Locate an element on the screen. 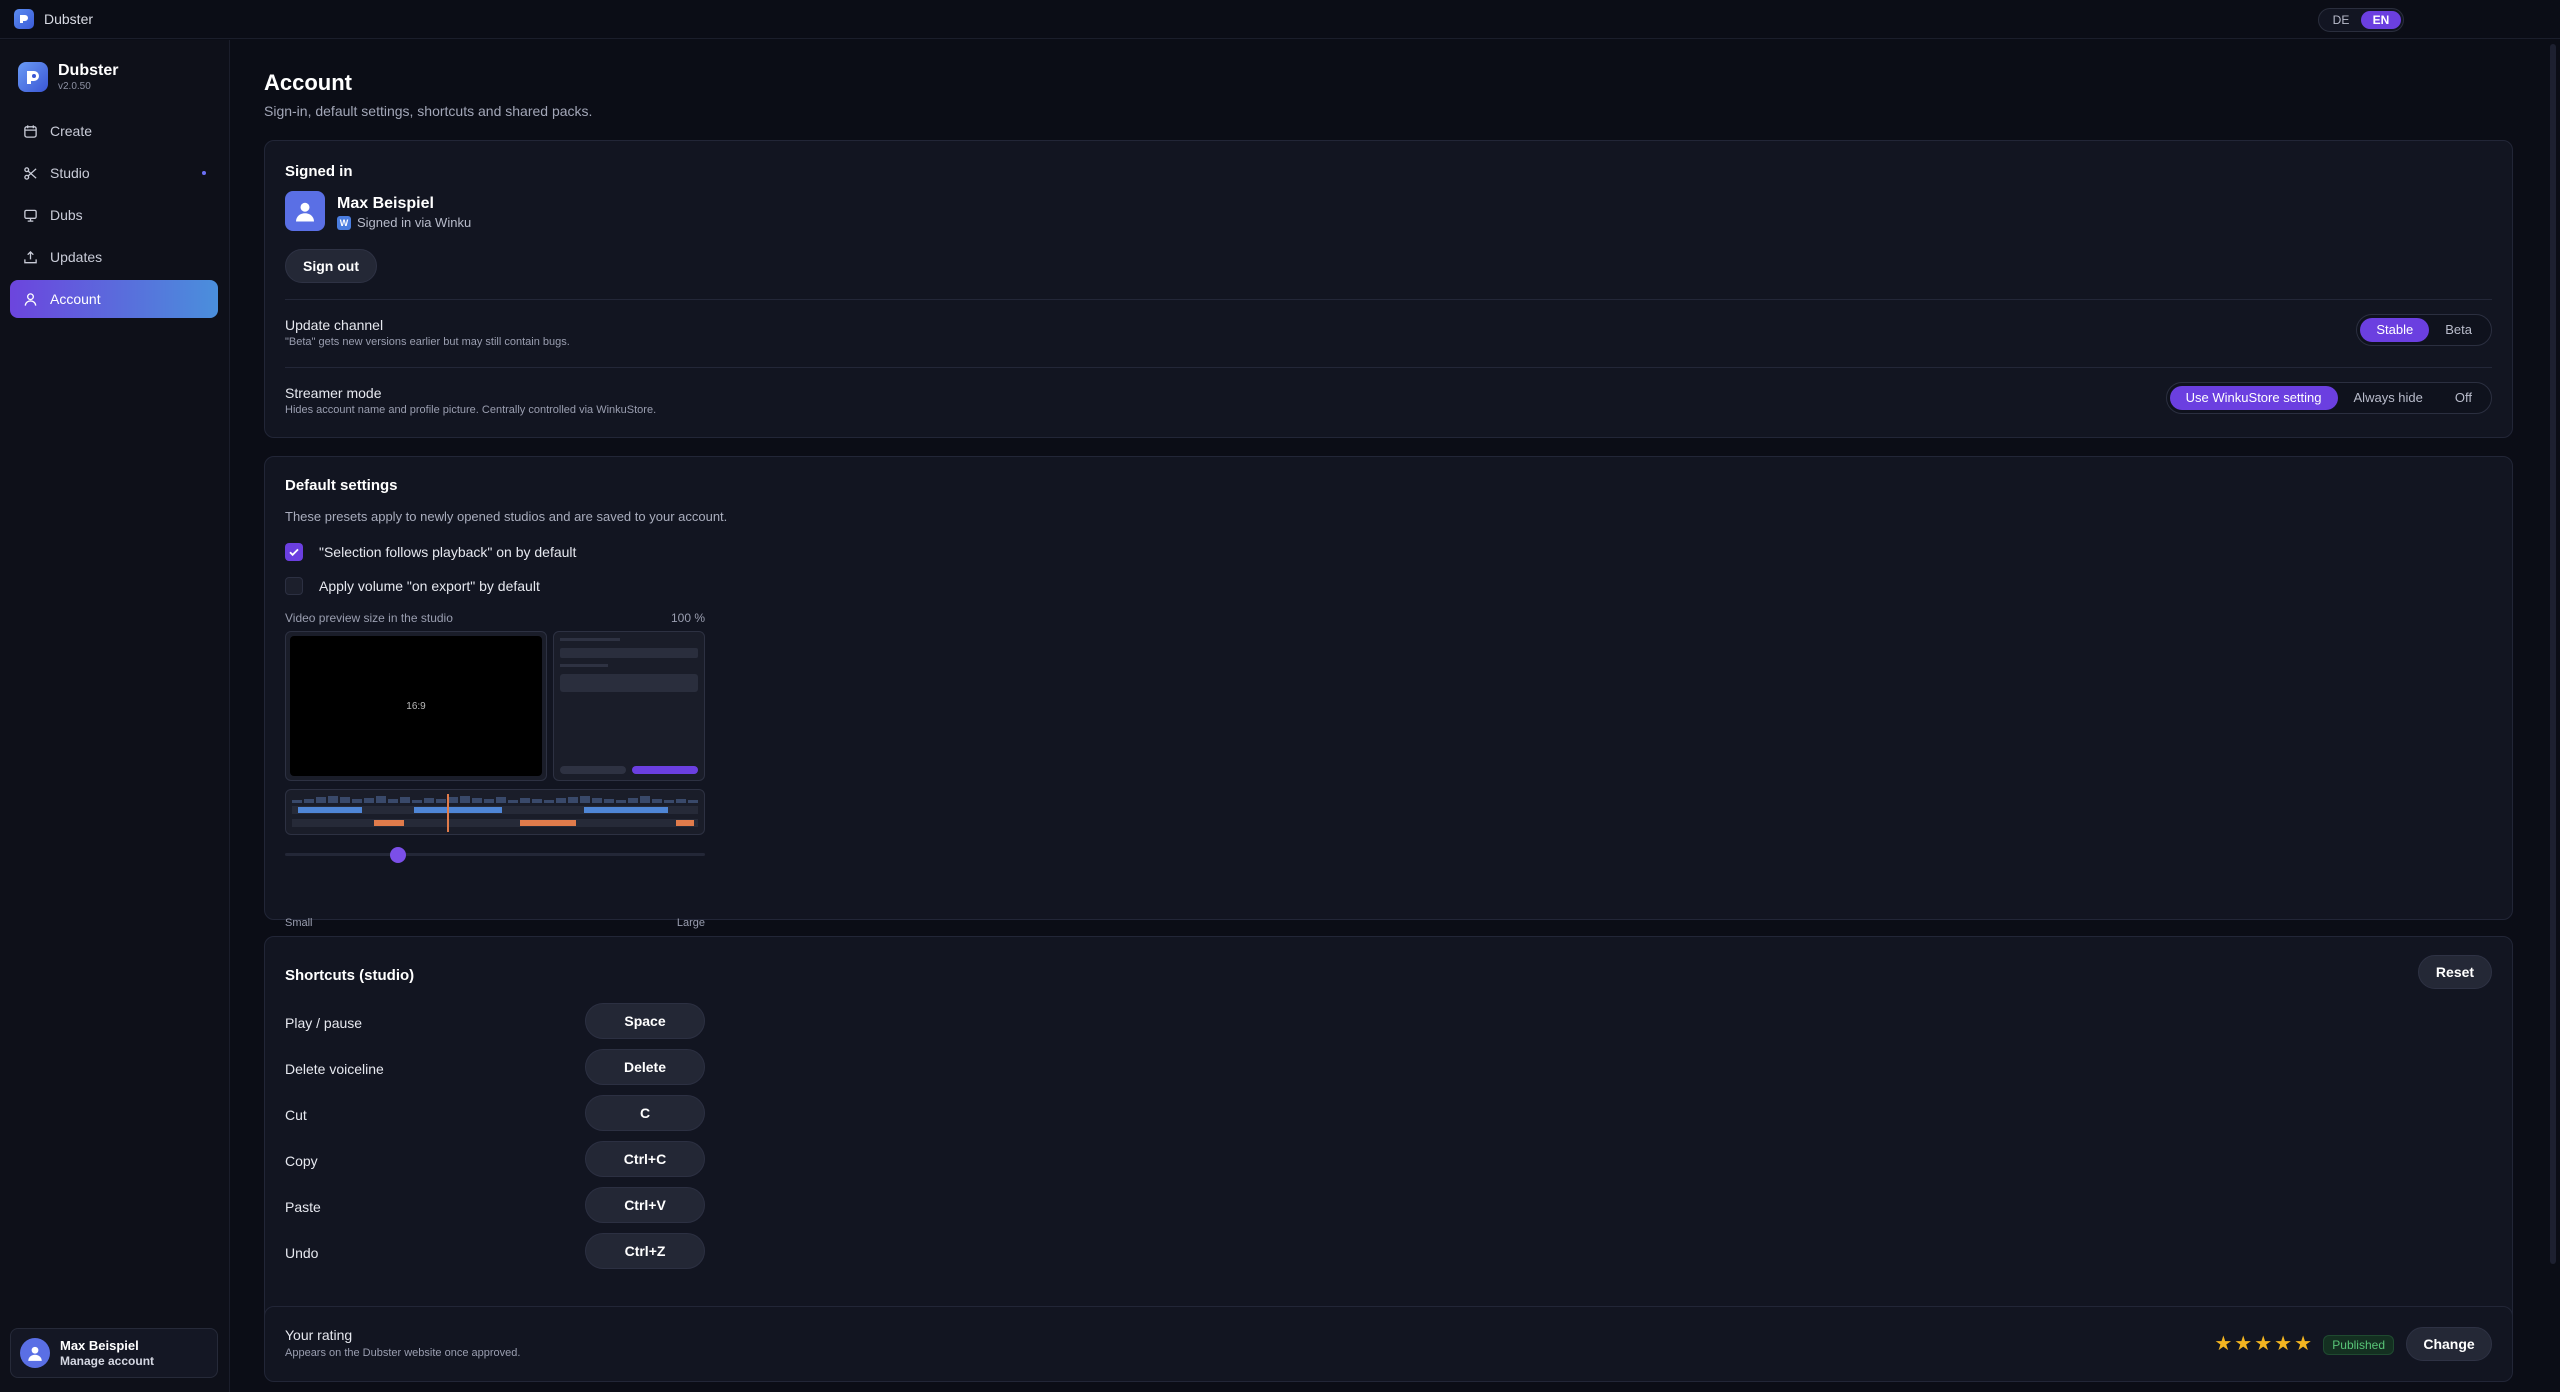 The width and height of the screenshot is (2560, 1392). slider-min-label: Small is located at coordinates (299, 923).